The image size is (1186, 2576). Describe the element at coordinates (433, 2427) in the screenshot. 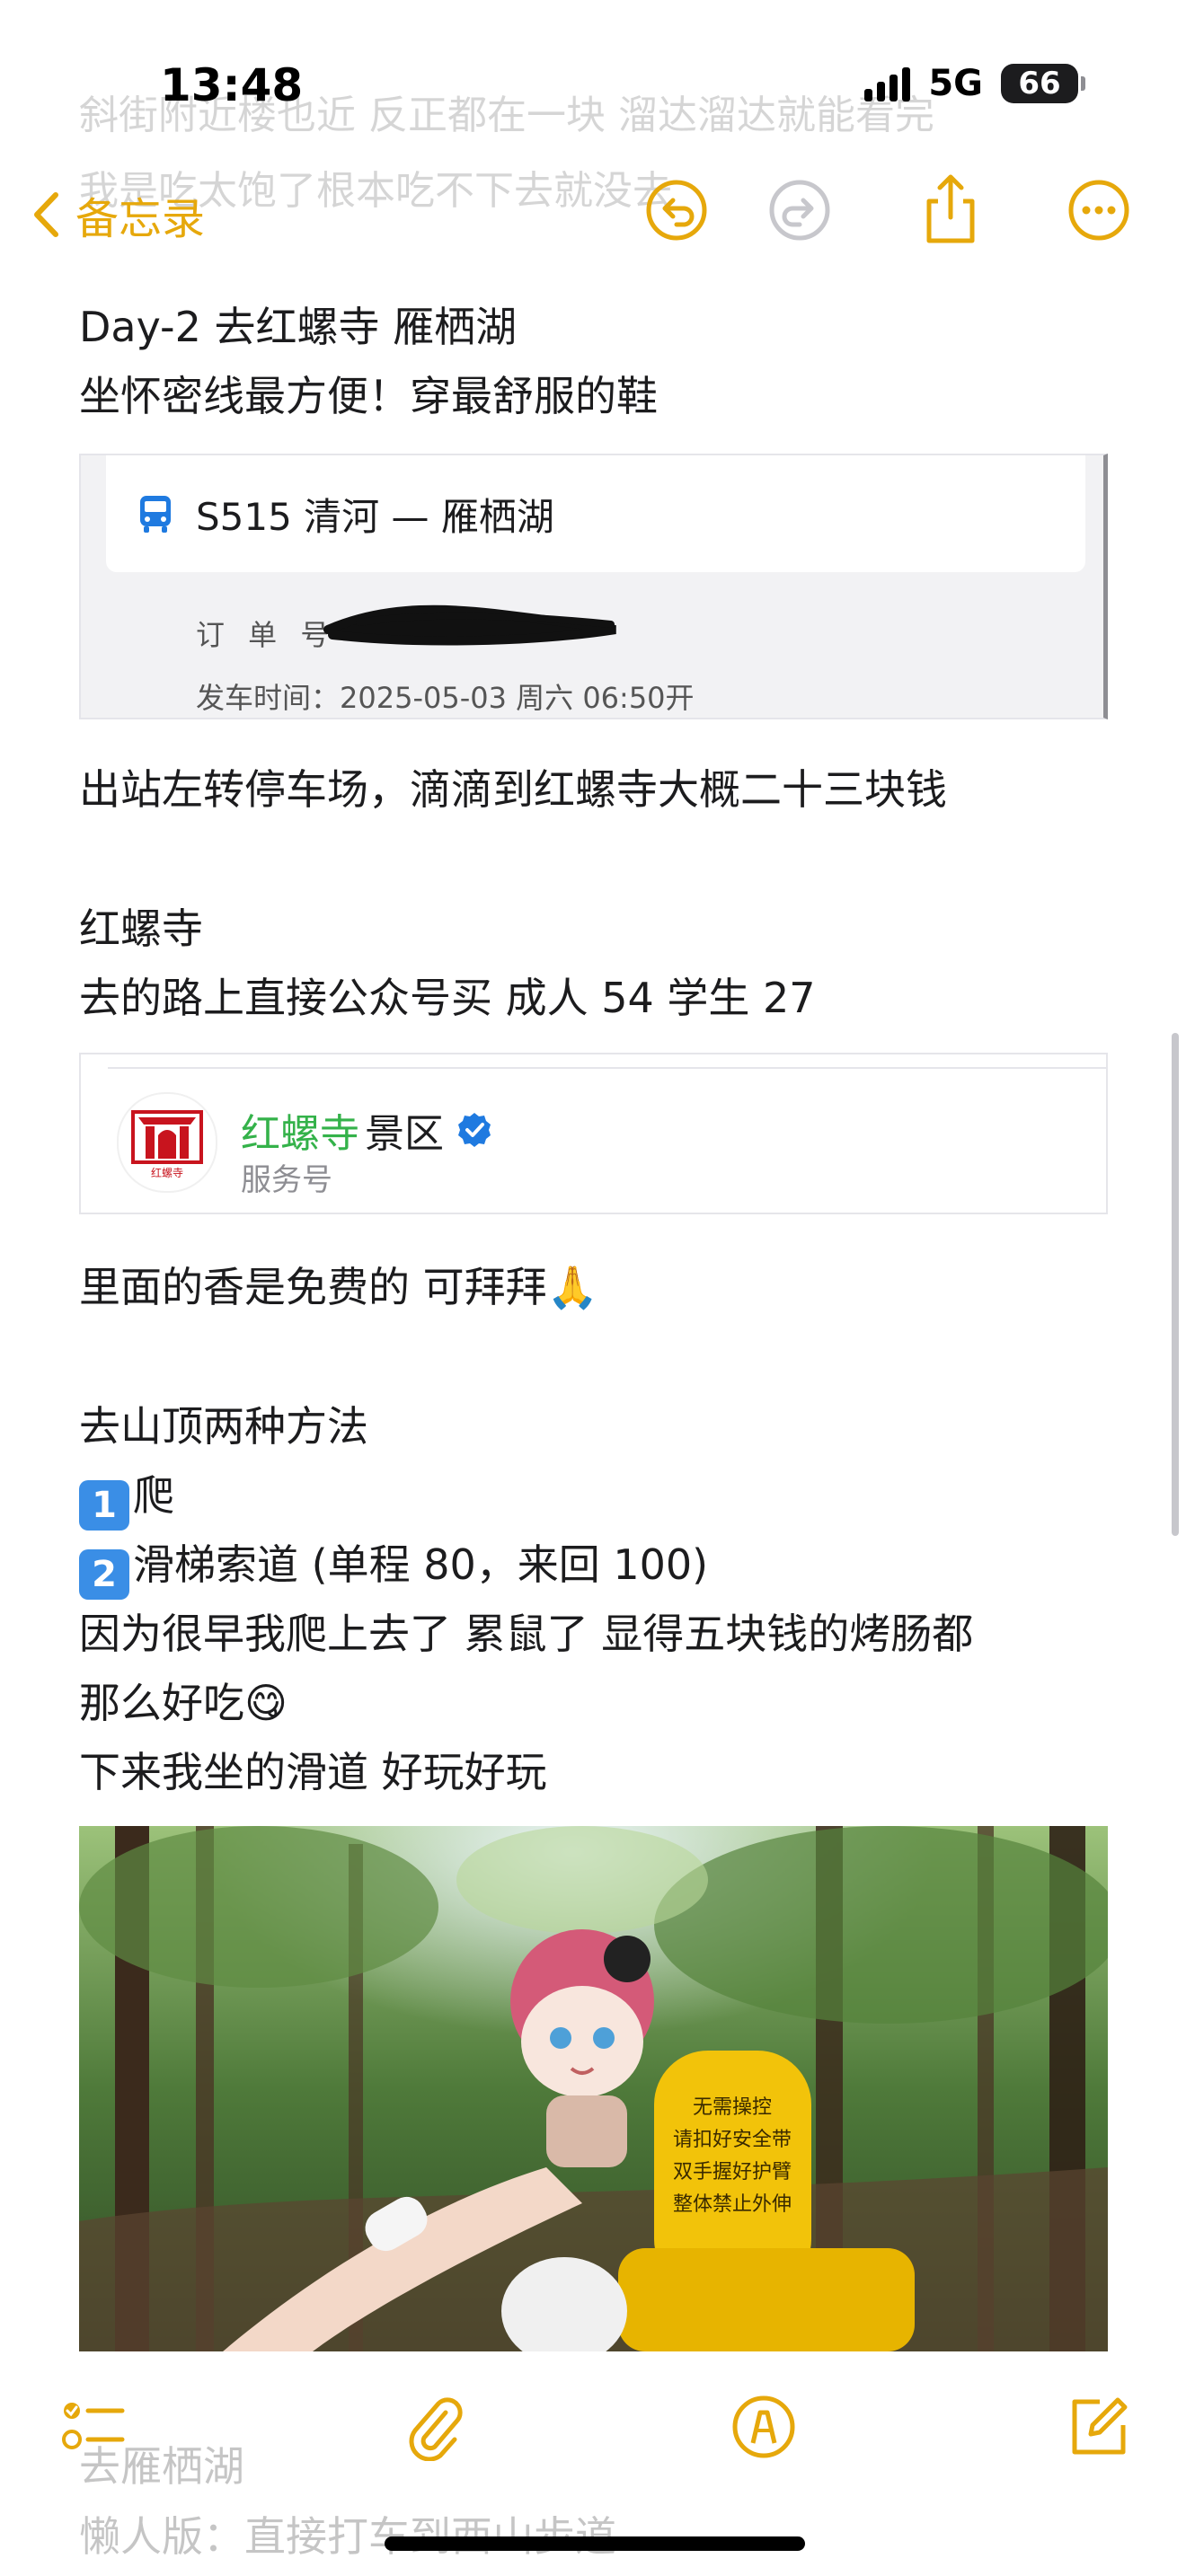

I see `paperclip-icon` at that location.